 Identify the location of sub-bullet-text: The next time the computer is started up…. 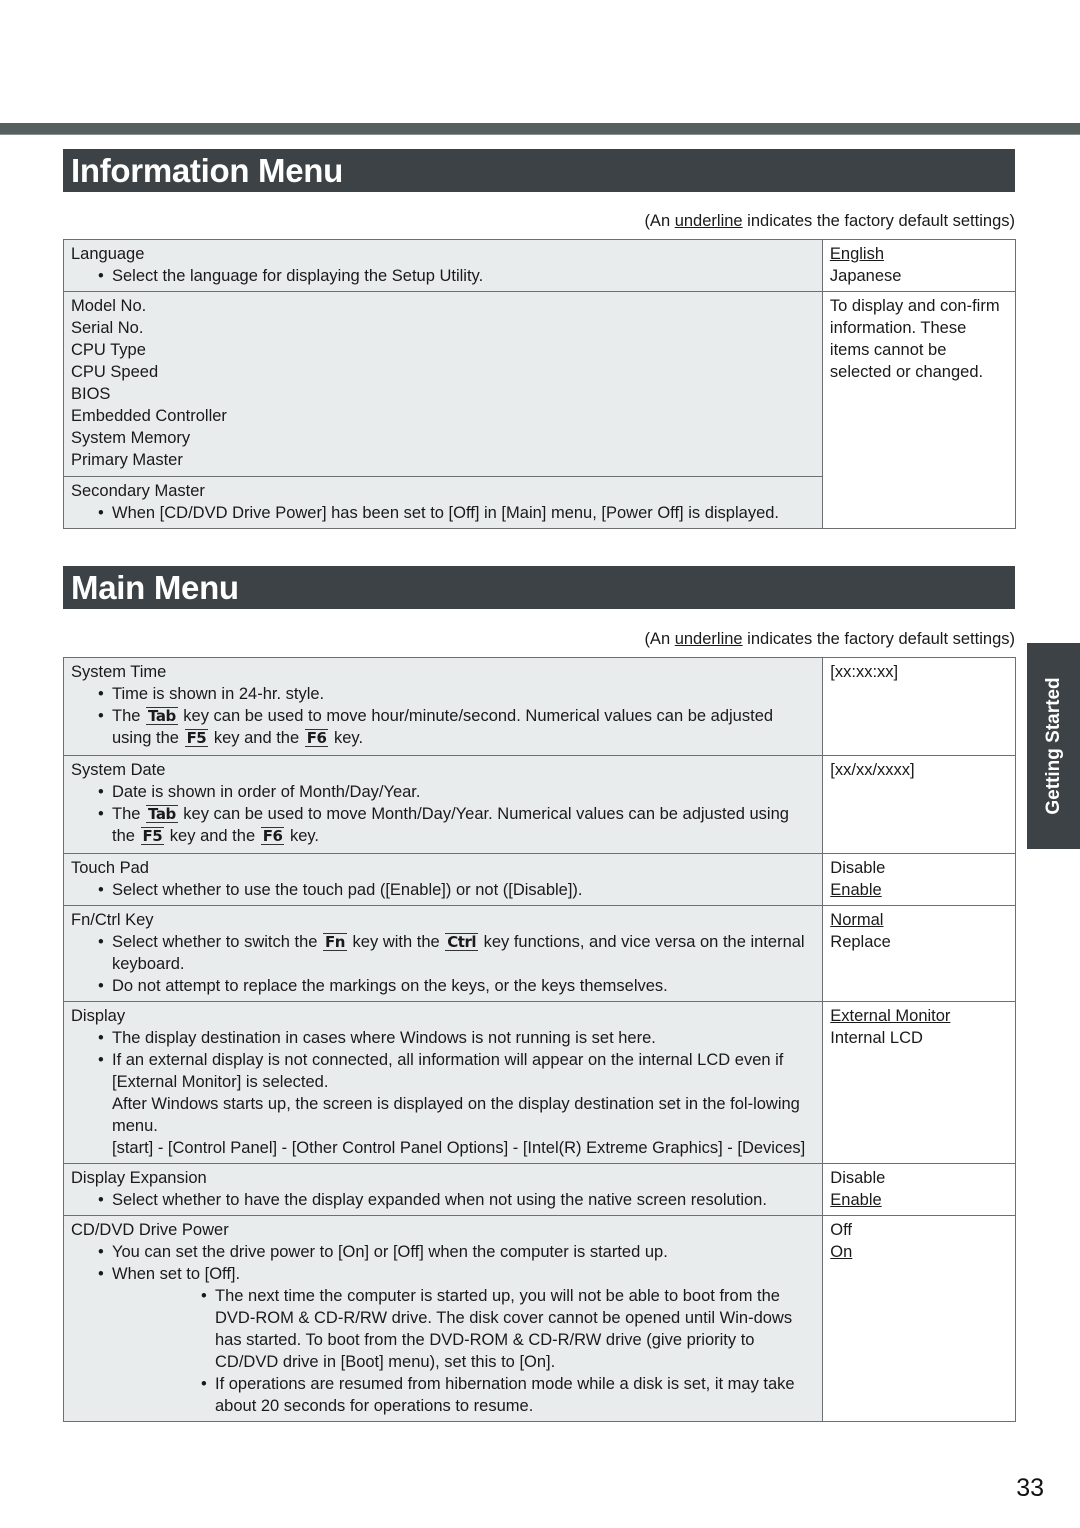
(443, 1329).